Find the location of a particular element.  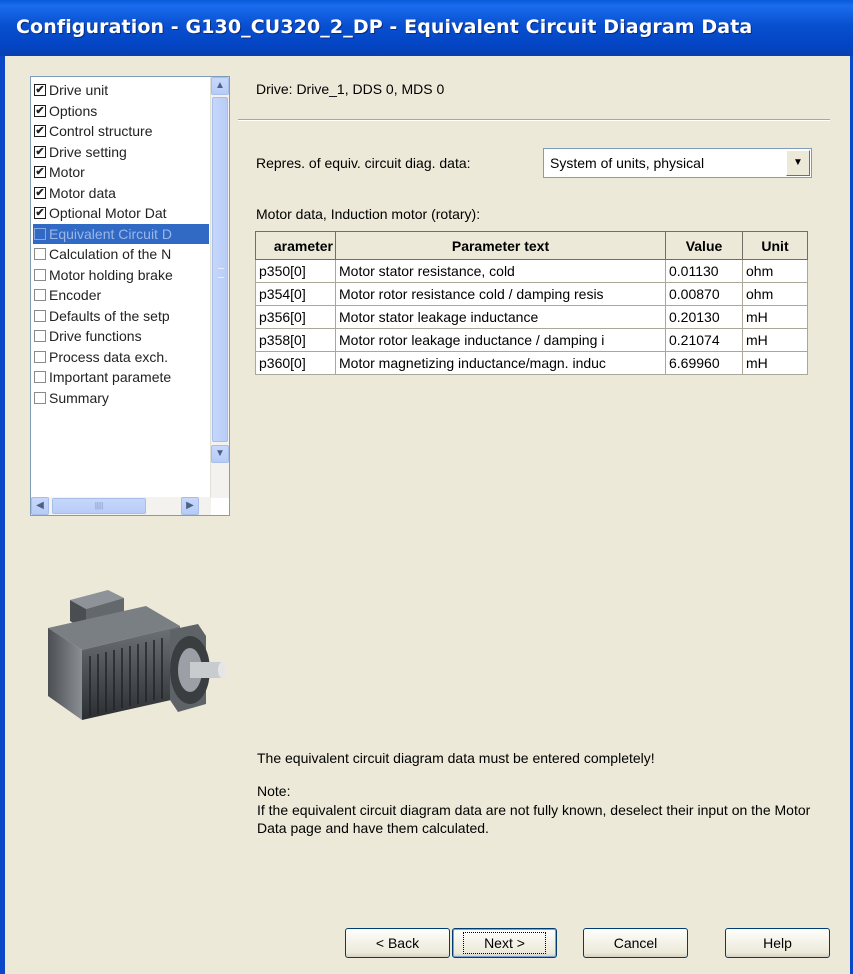

tree-item-label: Drive setting is located at coordinates (88, 151).